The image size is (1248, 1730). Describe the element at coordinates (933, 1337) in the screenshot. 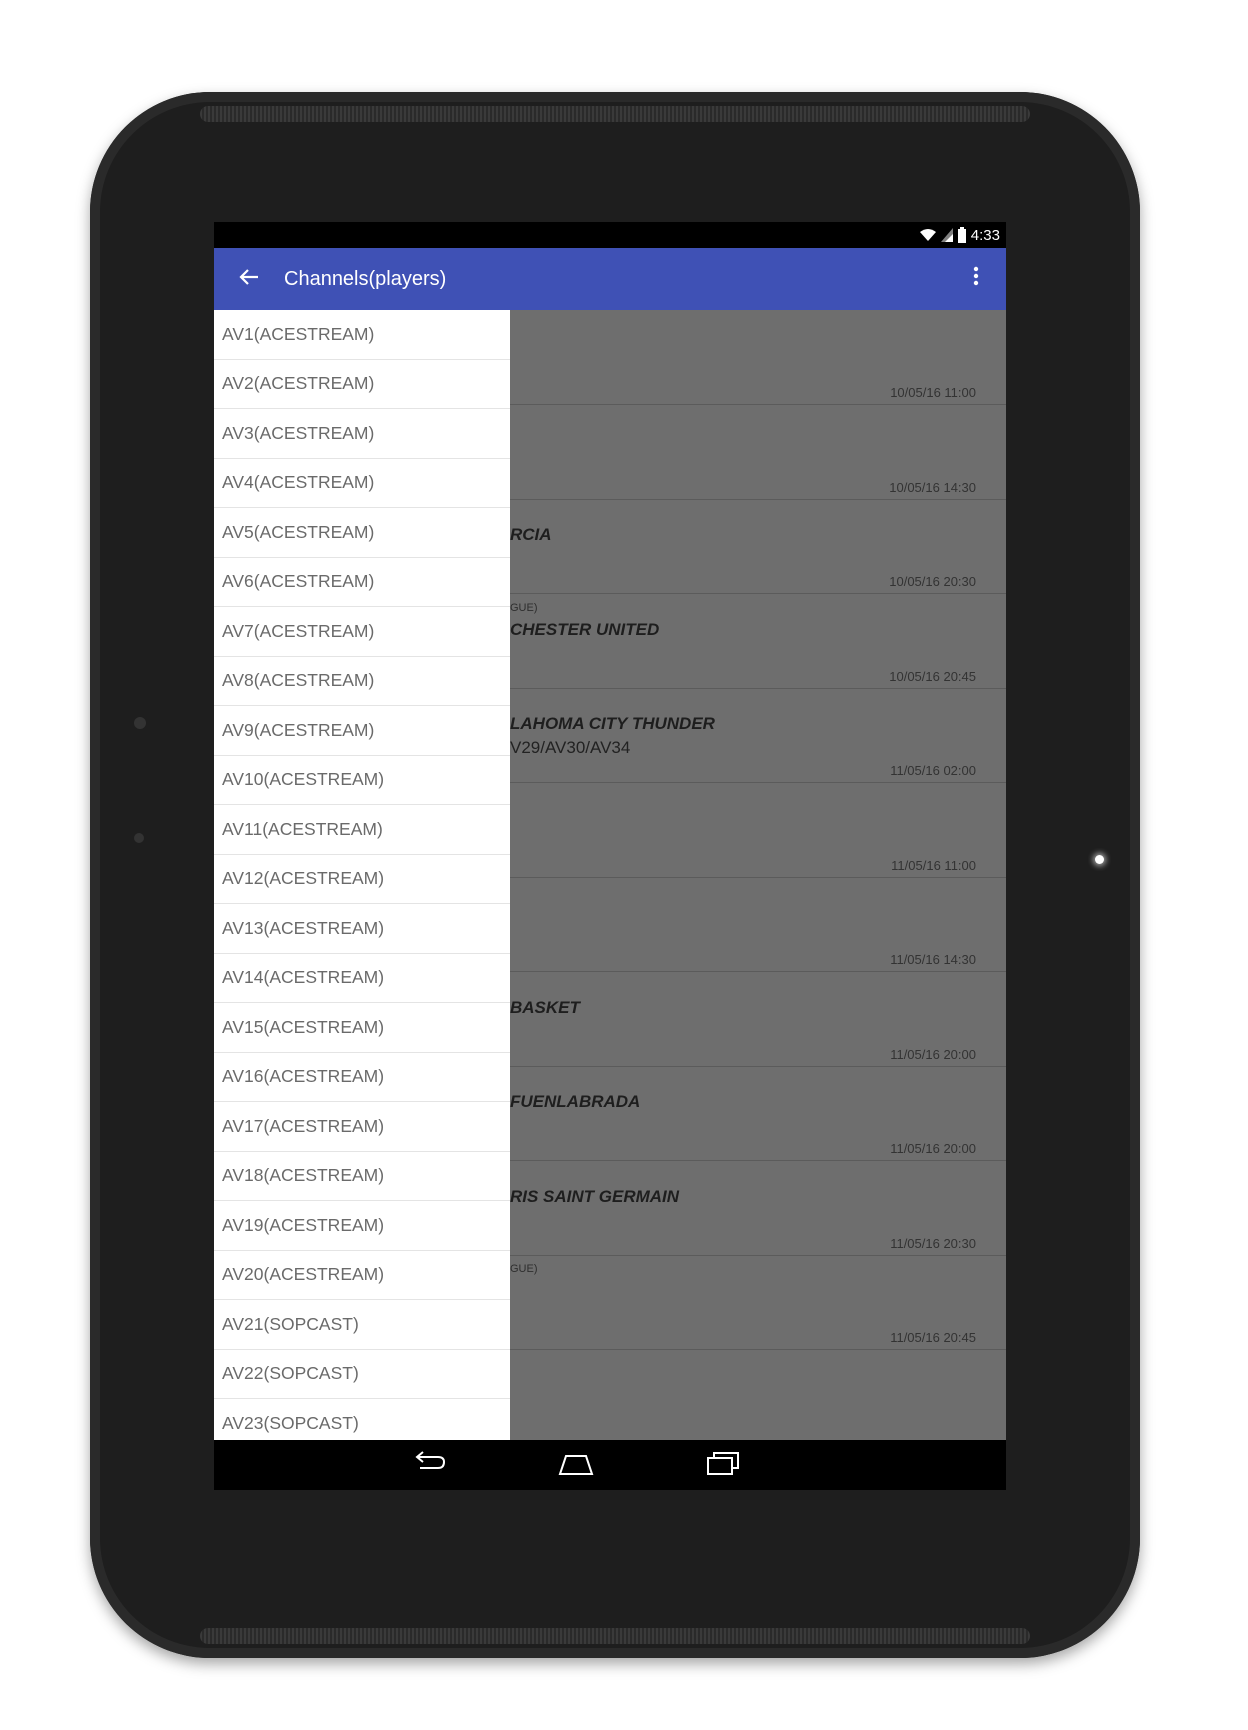

I see `match-date: 11/05/16 20:45` at that location.